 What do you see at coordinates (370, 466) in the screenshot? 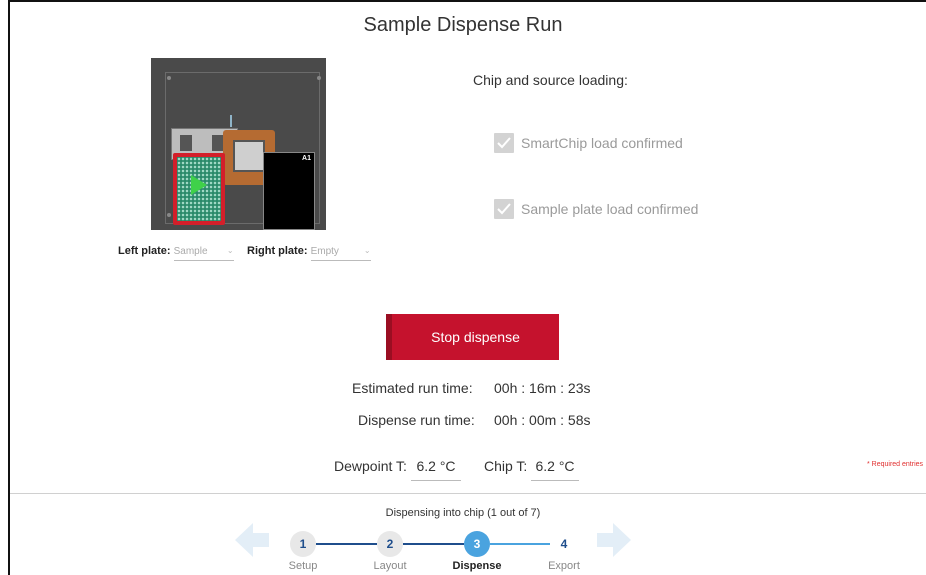
I see `dewpoint-label: Dewpoint T:` at bounding box center [370, 466].